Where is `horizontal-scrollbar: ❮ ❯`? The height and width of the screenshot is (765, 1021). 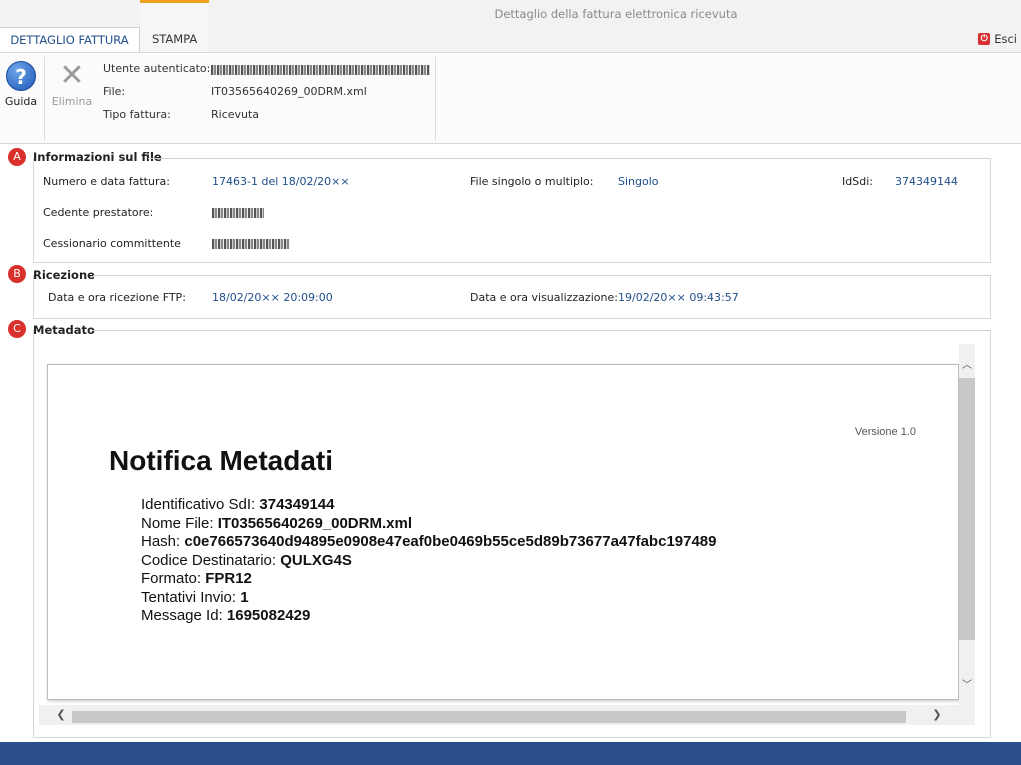 horizontal-scrollbar: ❮ ❯ is located at coordinates (507, 715).